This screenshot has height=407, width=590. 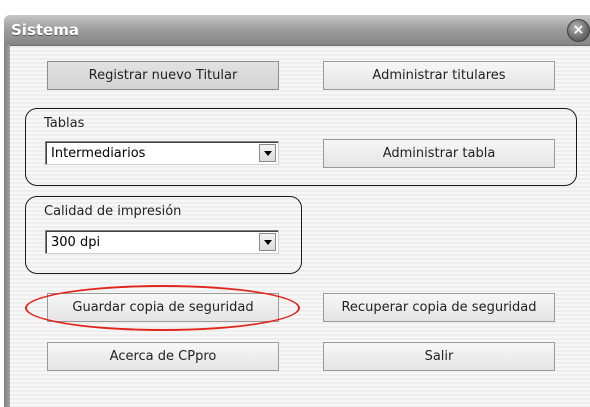 I want to click on print-quality-value: 300 dpi, so click(x=76, y=242).